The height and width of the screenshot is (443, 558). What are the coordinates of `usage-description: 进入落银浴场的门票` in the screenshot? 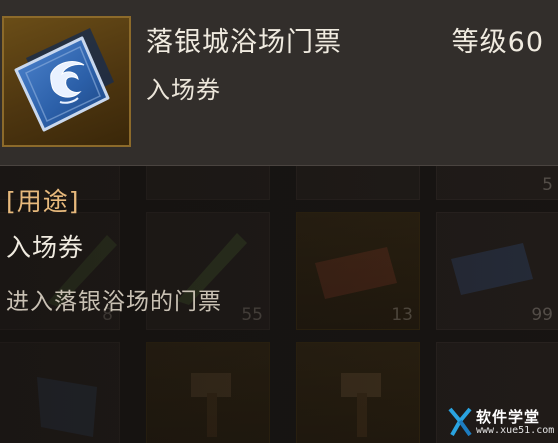 It's located at (114, 302).